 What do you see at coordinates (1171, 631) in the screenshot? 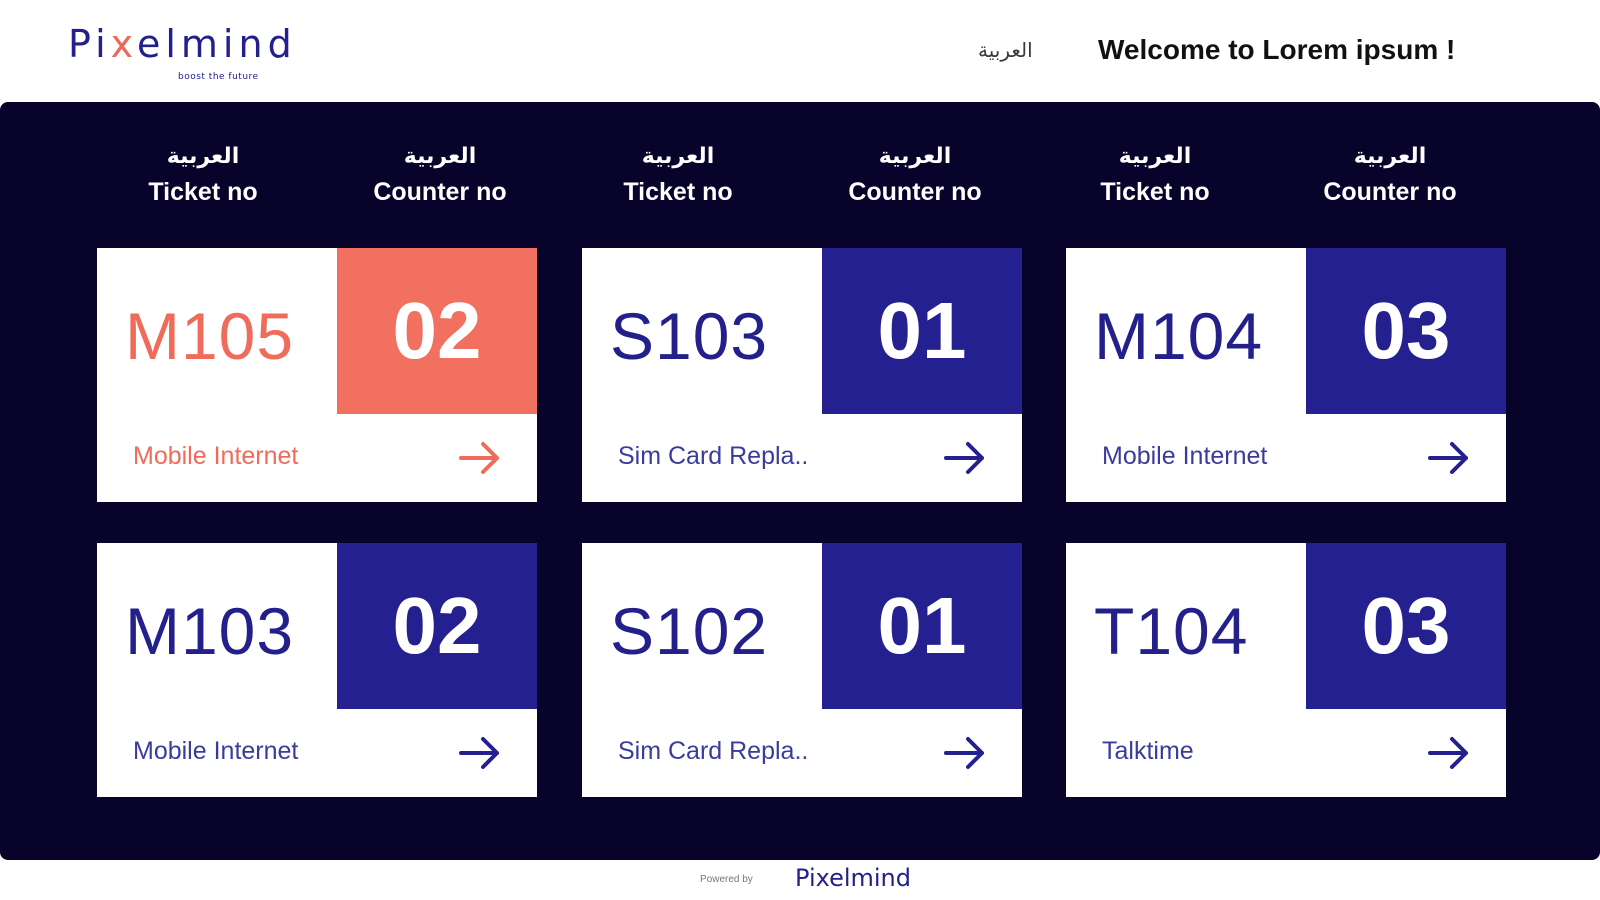
I see `ticket-number: T104` at bounding box center [1171, 631].